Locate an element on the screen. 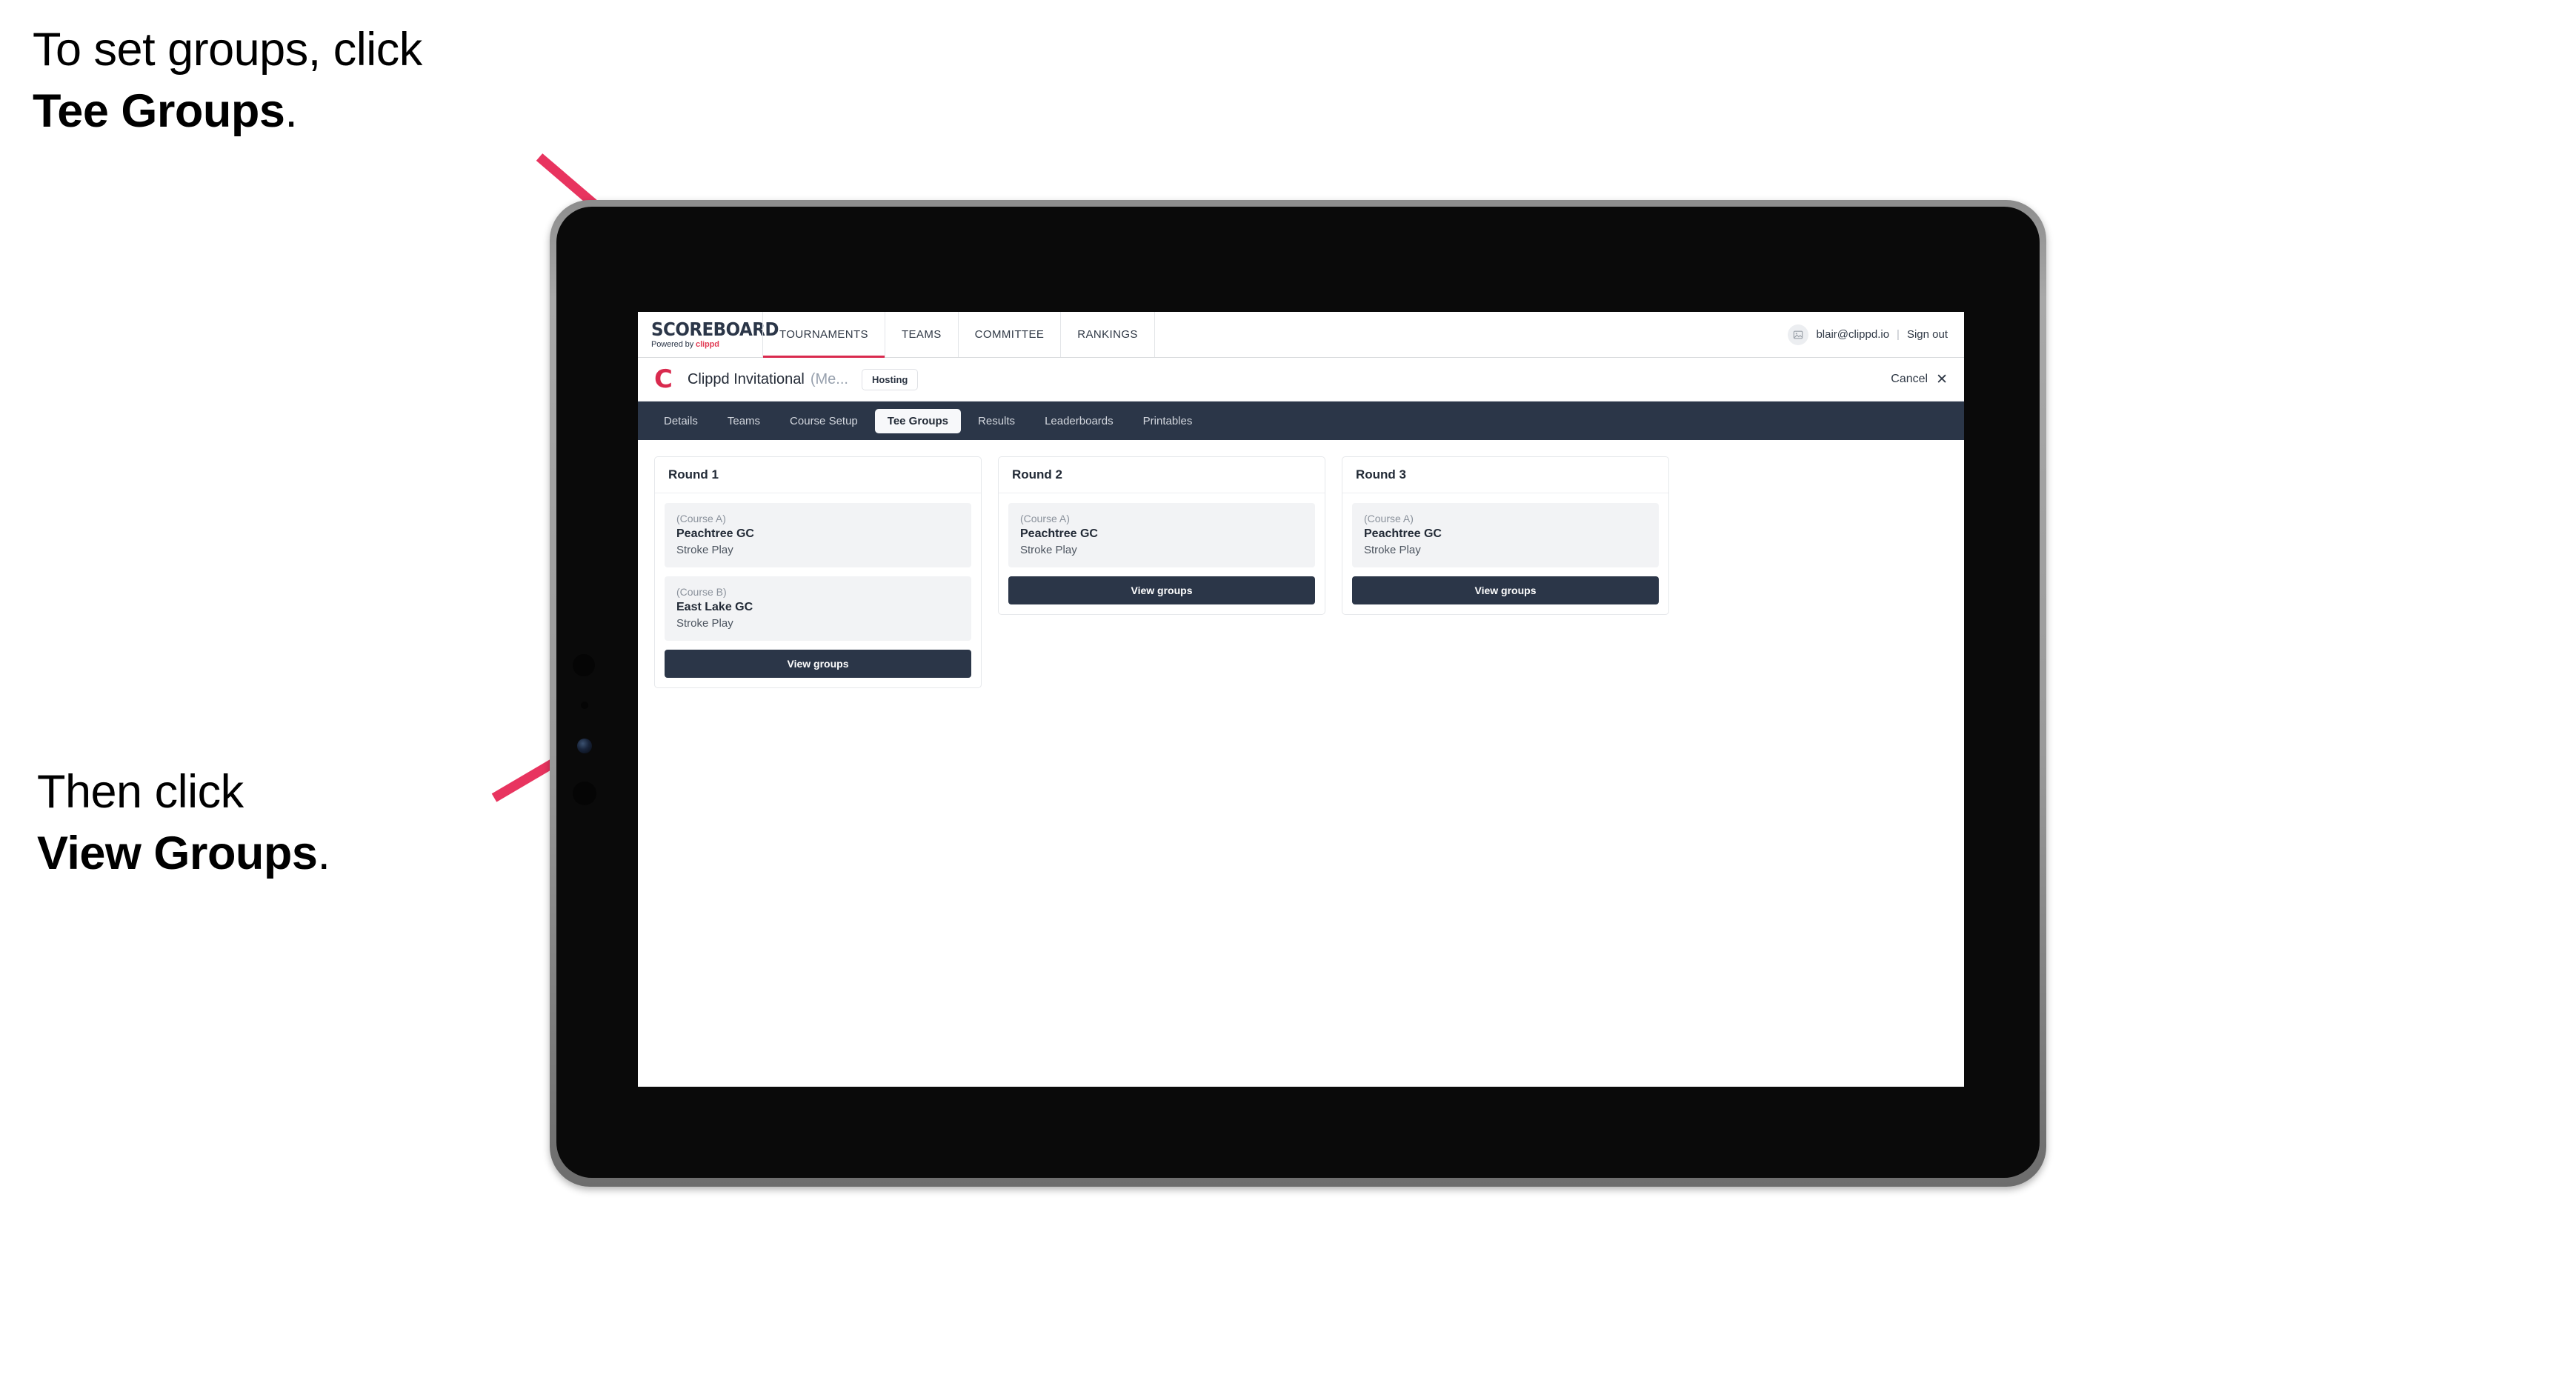  annotation-top-period: . is located at coordinates (291, 112).